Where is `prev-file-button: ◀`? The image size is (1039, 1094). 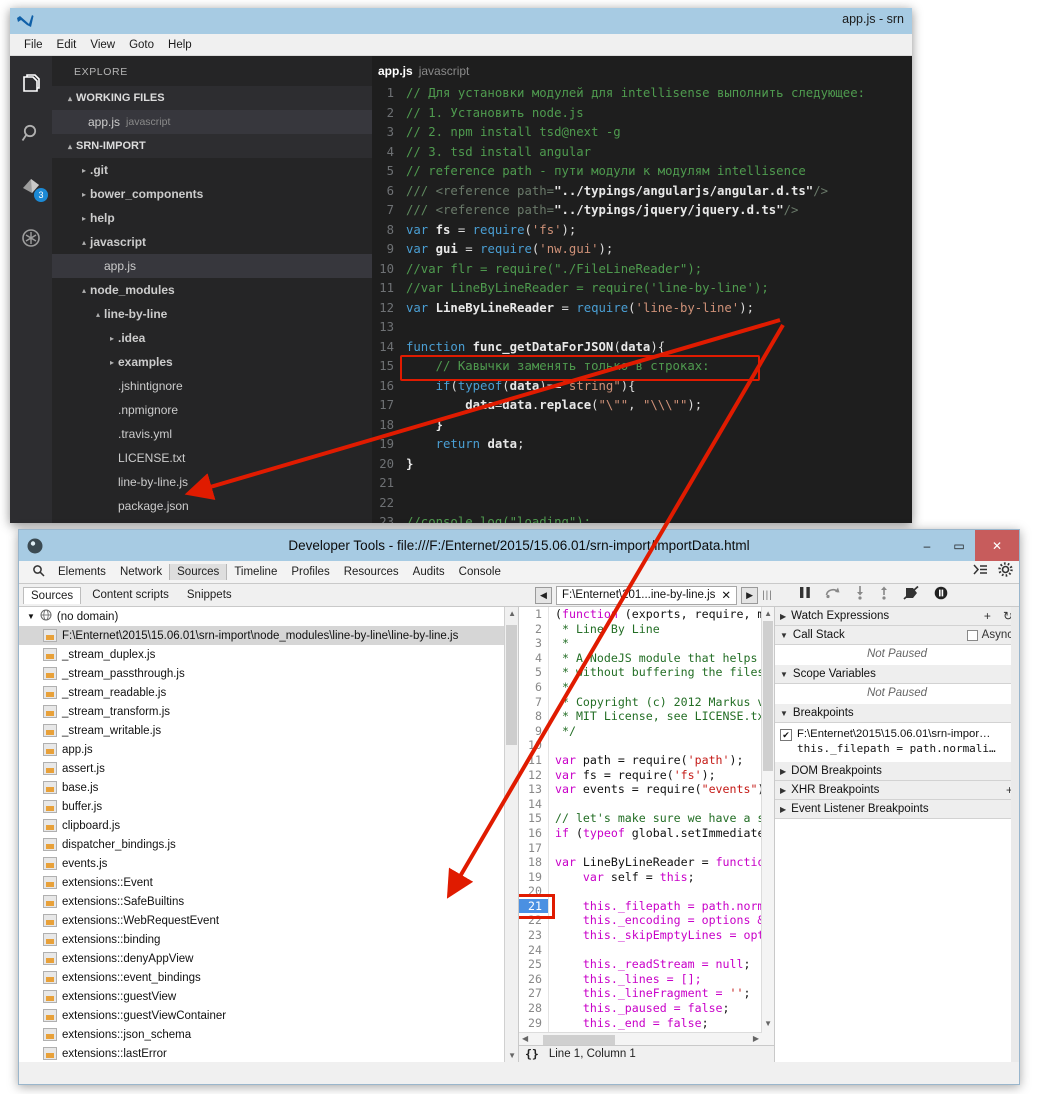
prev-file-button: ◀ is located at coordinates (543, 595).